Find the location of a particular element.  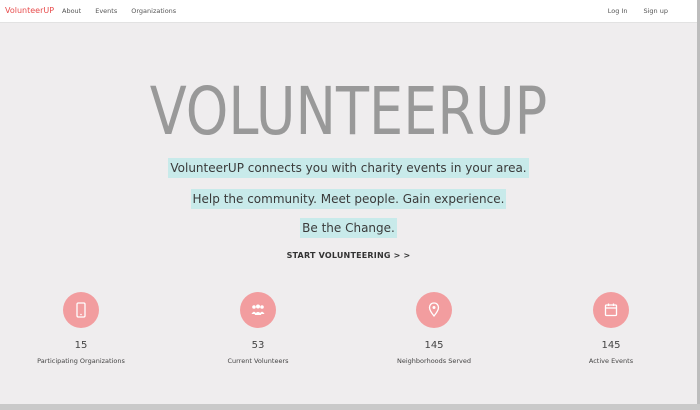

stat-value: 15 is located at coordinates (81, 345).